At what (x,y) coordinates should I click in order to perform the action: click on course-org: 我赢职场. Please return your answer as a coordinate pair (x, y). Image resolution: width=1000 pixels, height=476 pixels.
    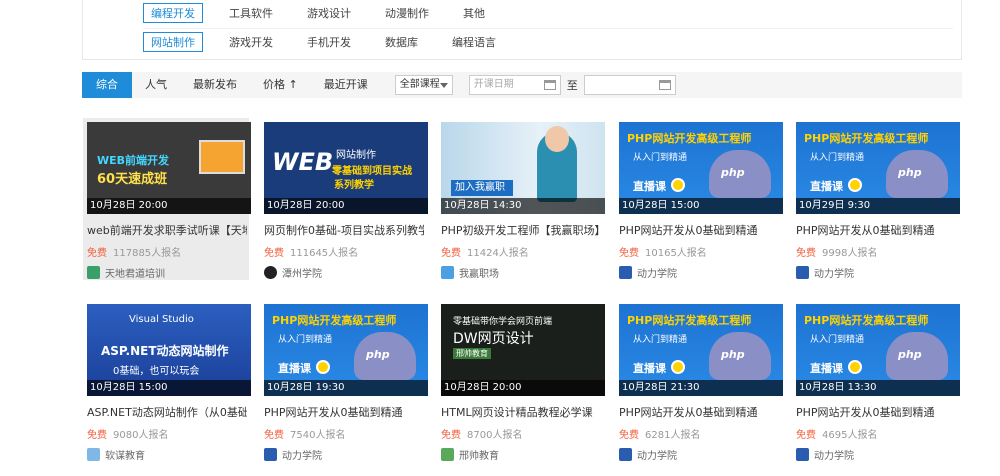
    Looking at the image, I should click on (522, 272).